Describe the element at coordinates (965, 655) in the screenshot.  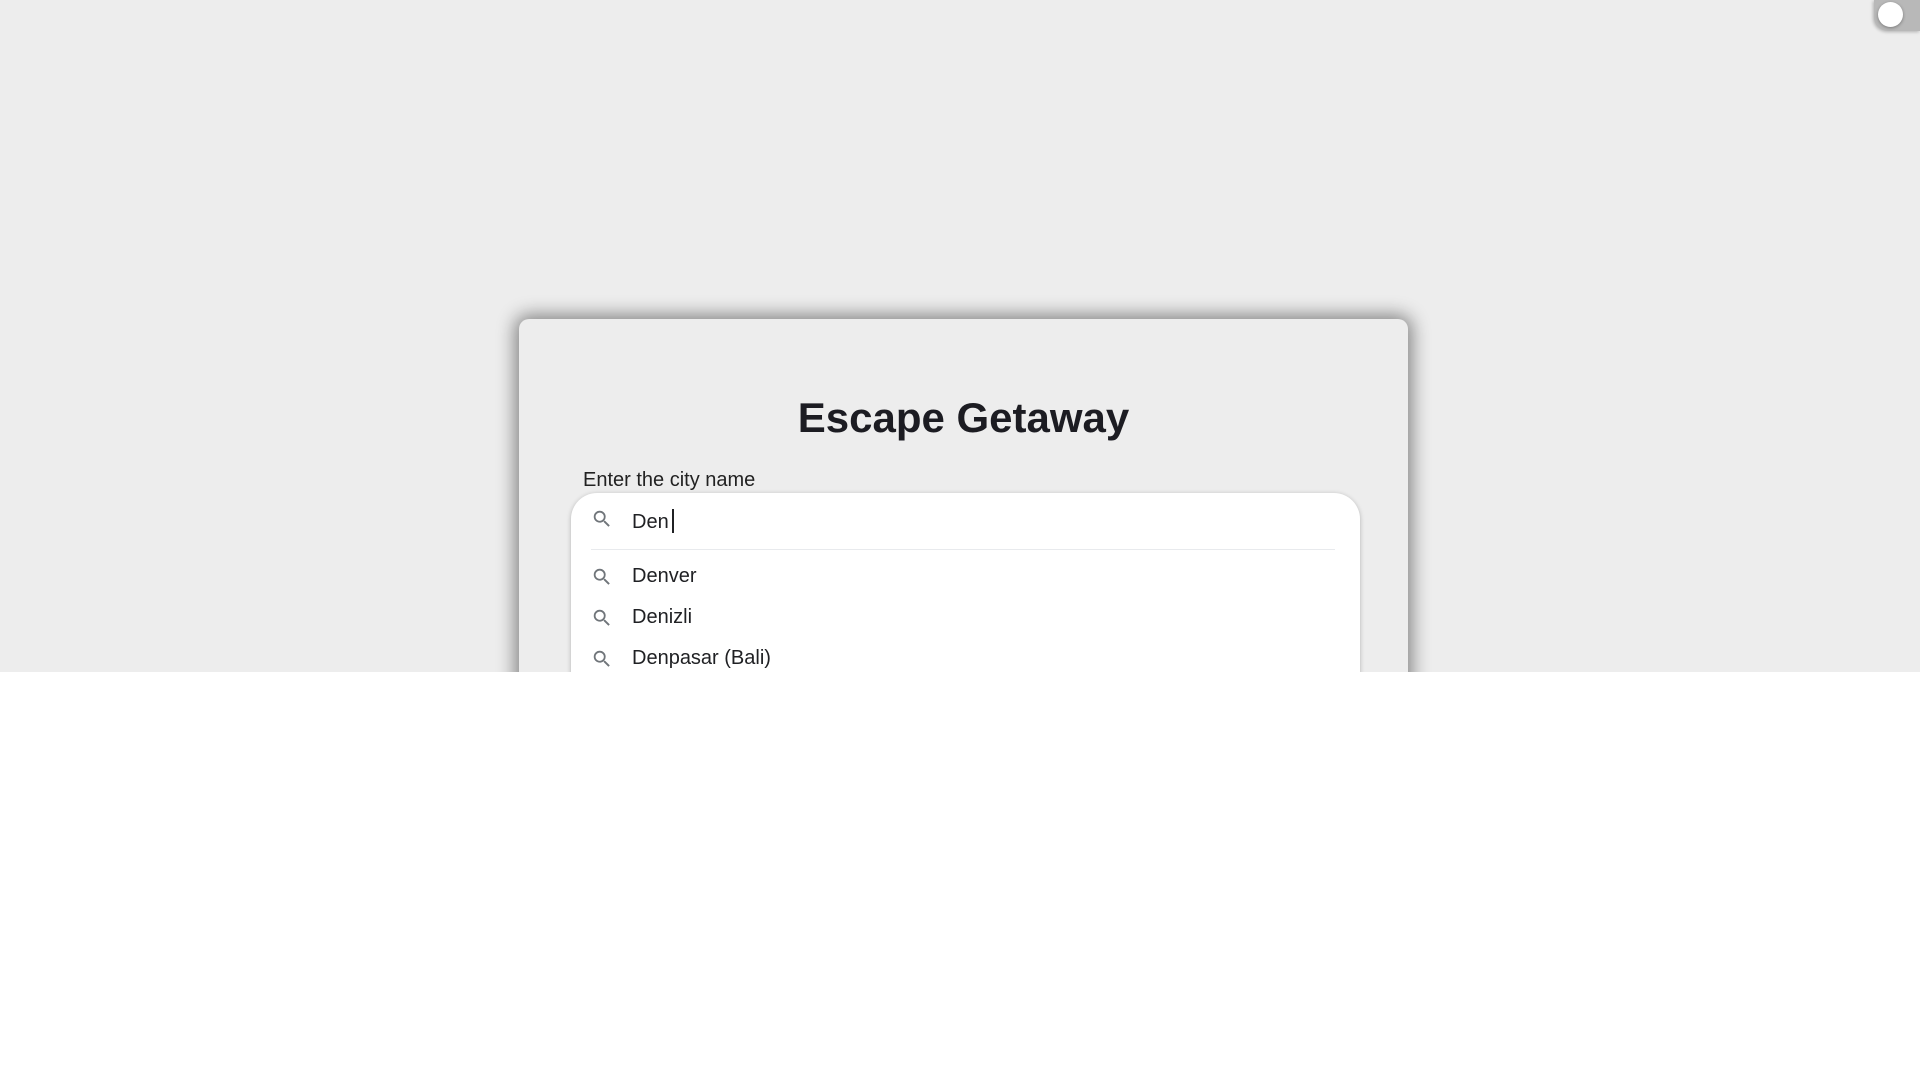
I see `suggestion-item: Denpasar (Bali)` at that location.